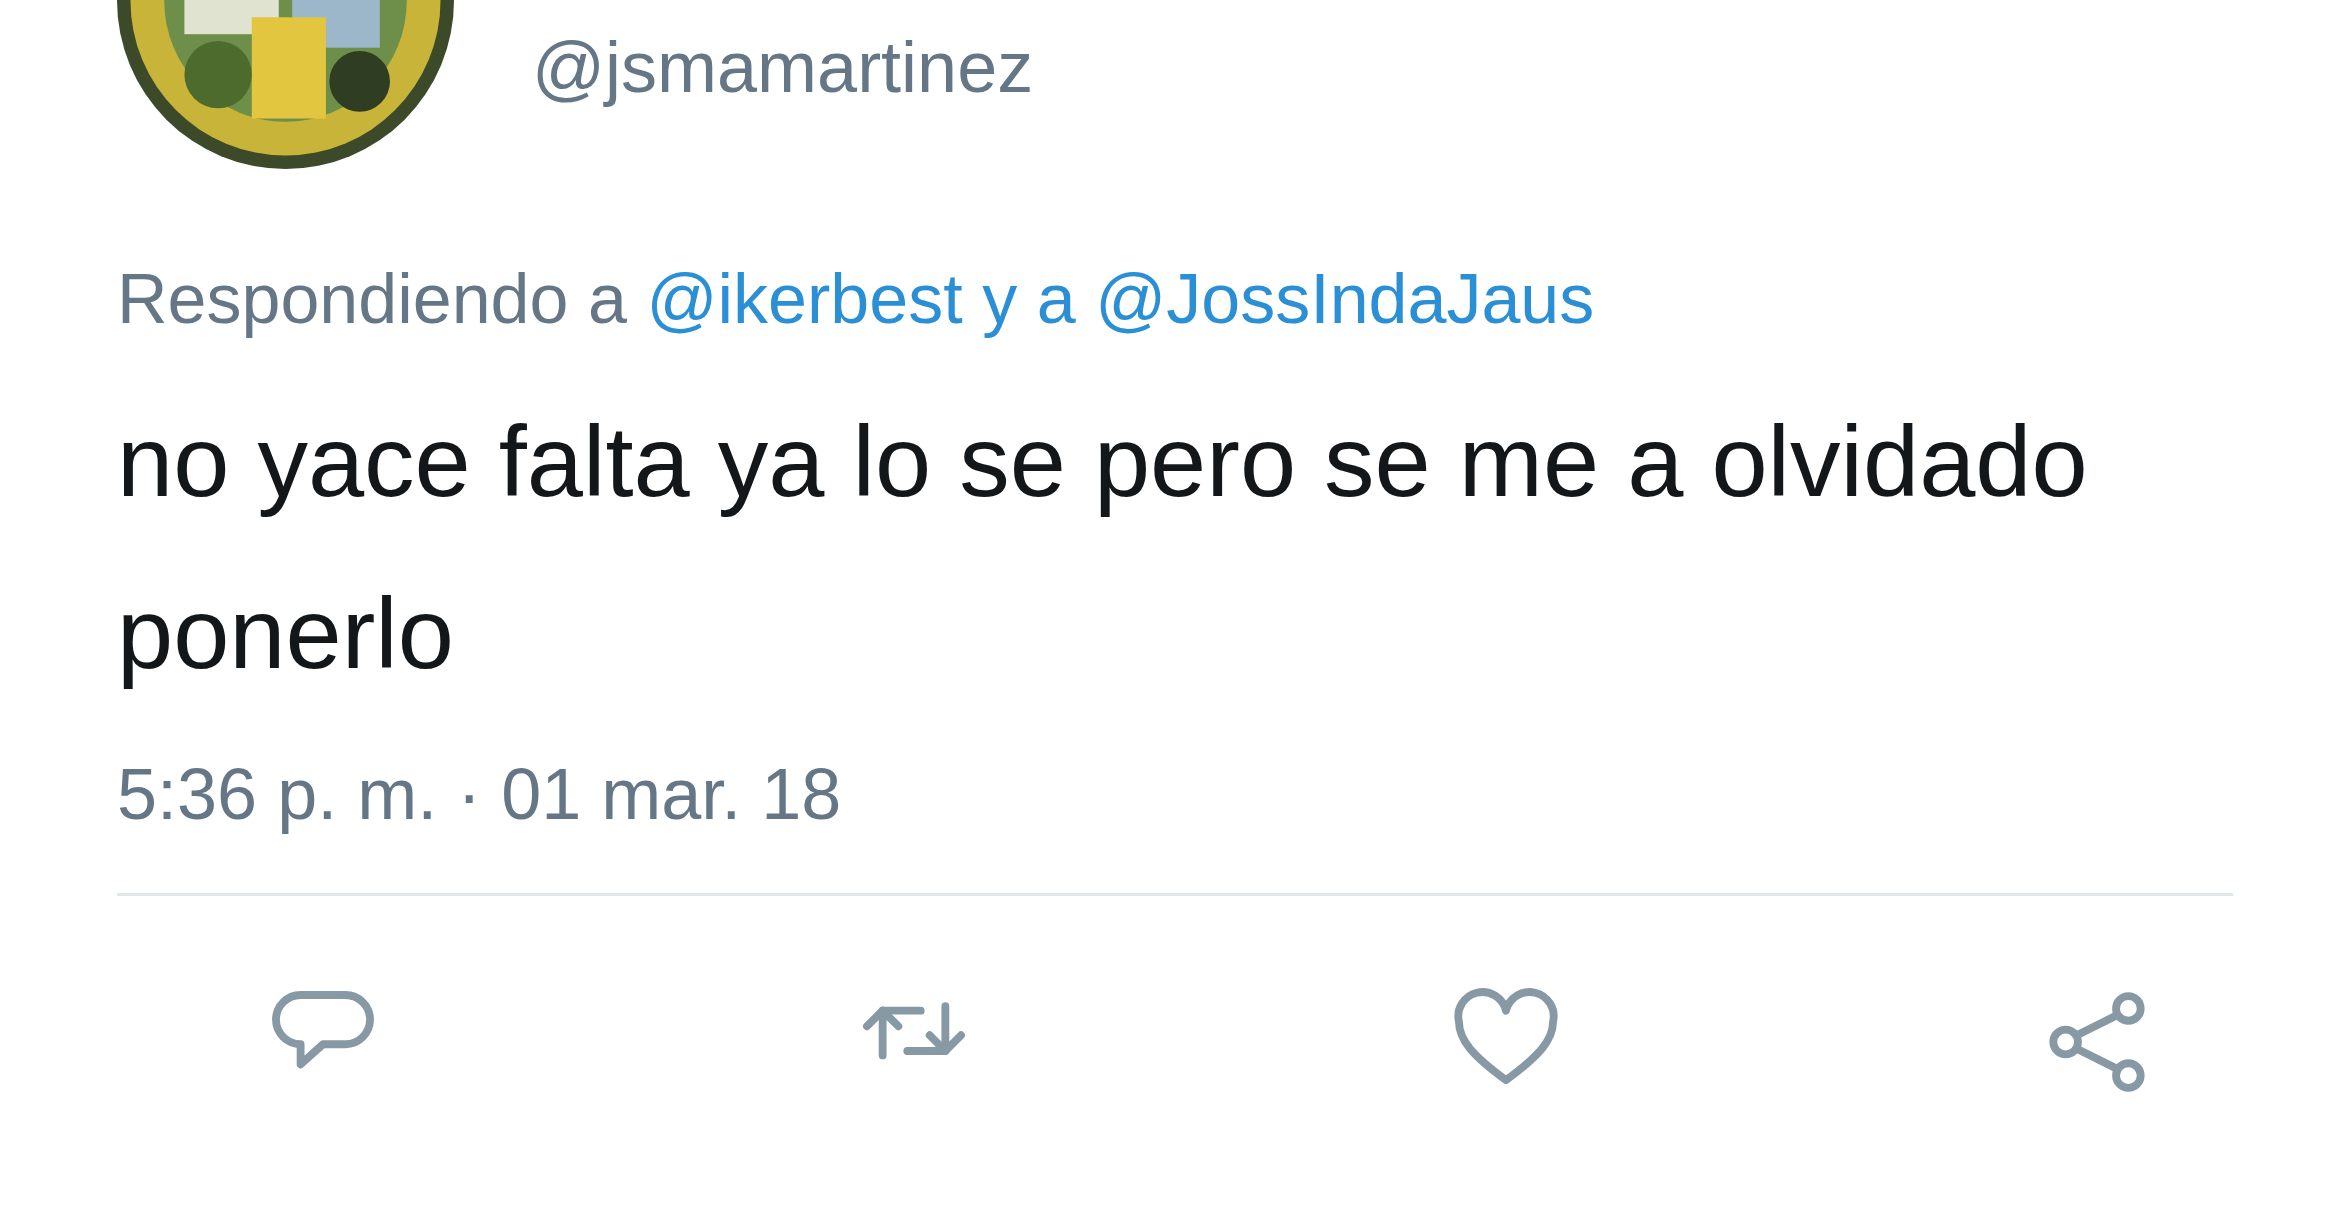 This screenshot has height=1230, width=2350. I want to click on user-handle: @jsmamartinez, so click(783, 67).